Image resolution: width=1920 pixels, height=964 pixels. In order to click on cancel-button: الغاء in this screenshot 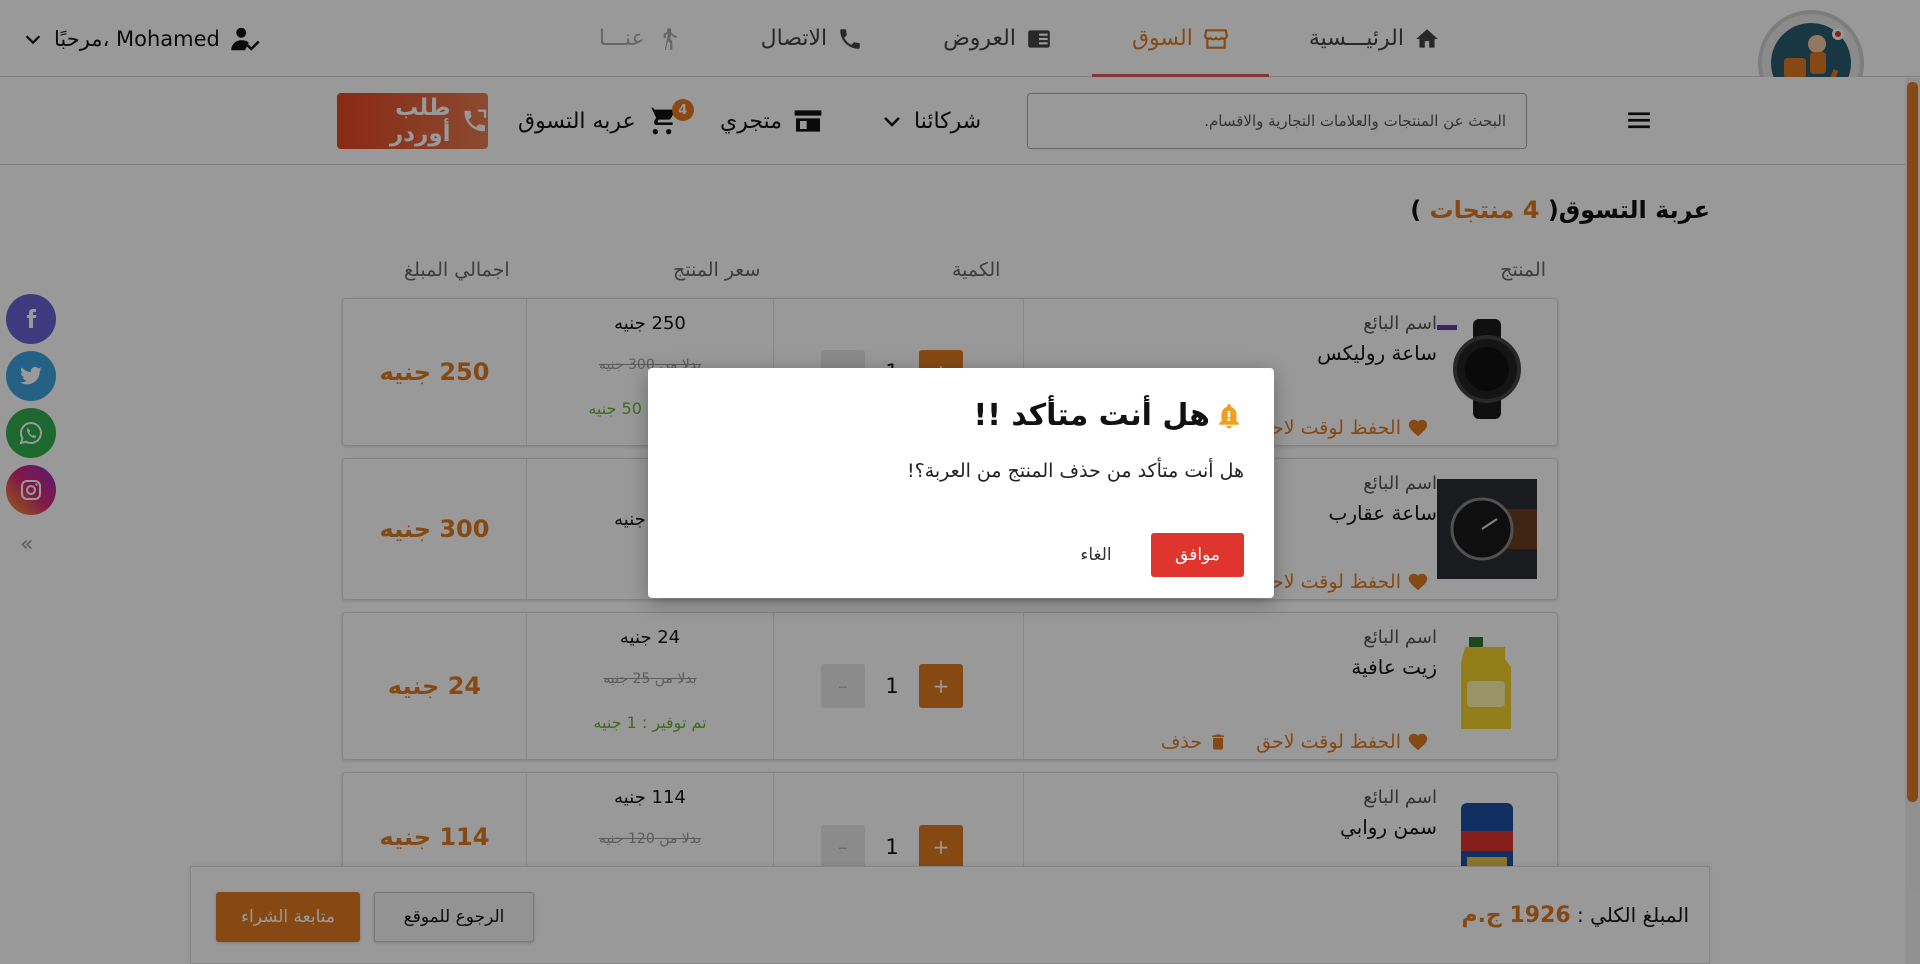, I will do `click(1096, 555)`.